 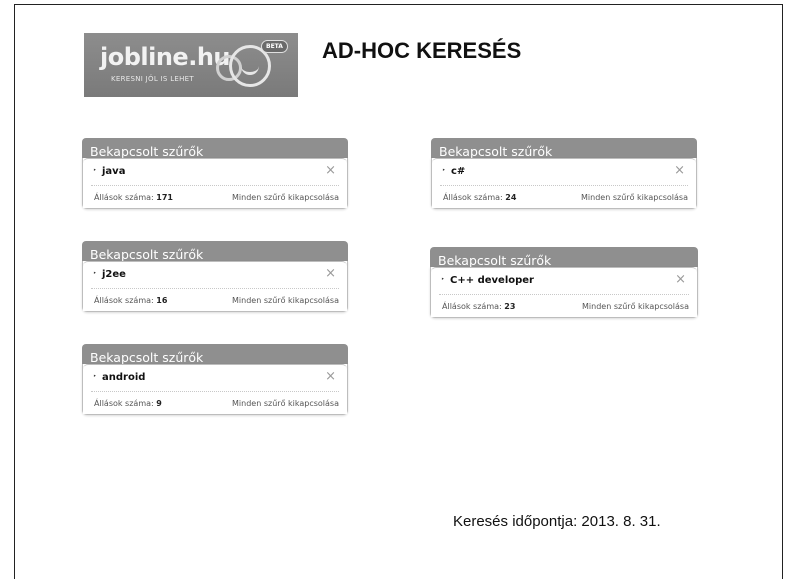 I want to click on job-count-value: 9, so click(x=159, y=403).